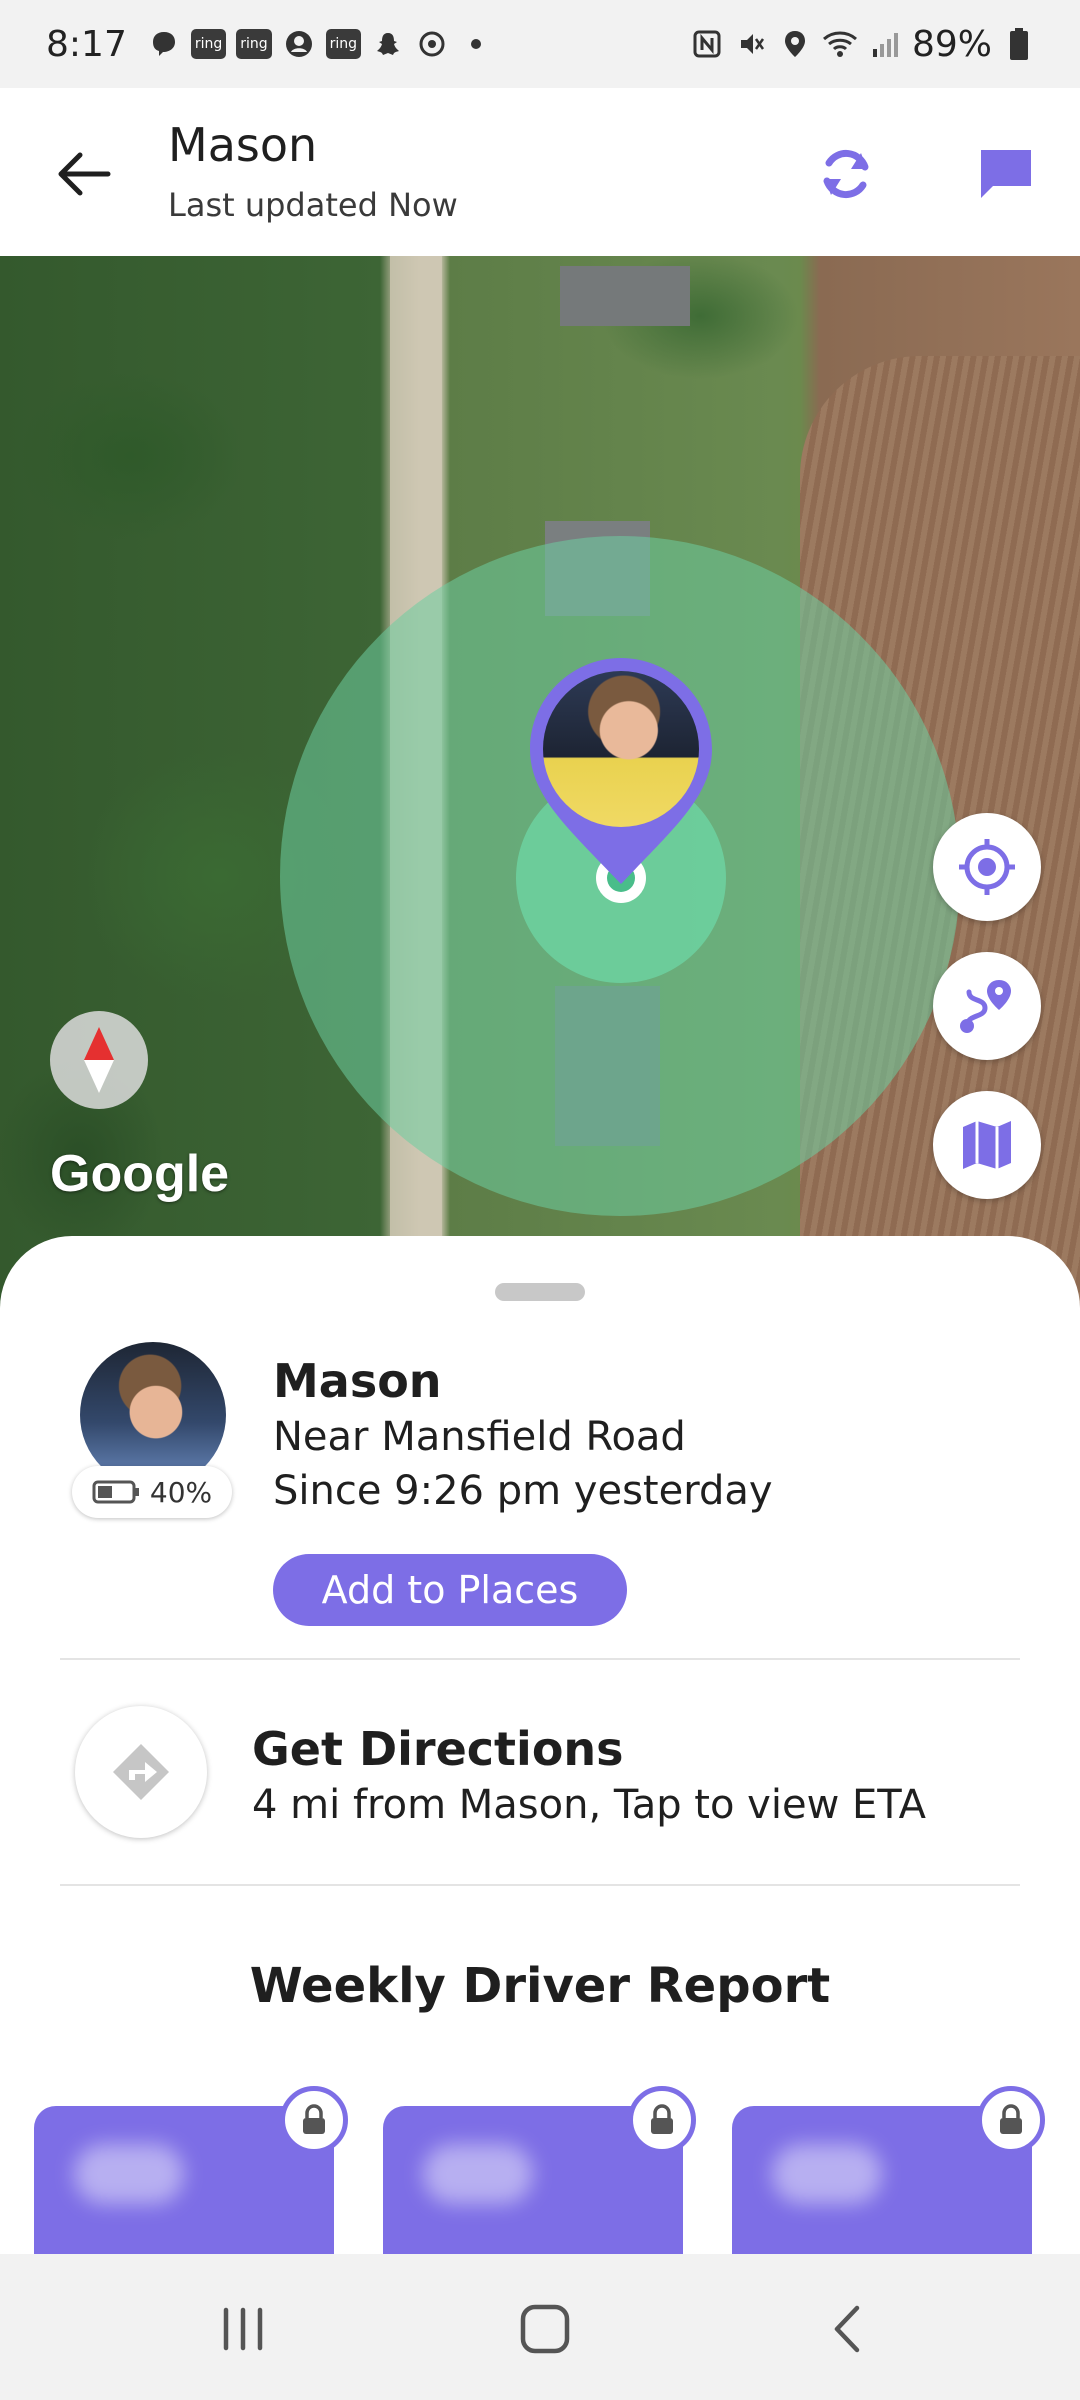 Image resolution: width=1080 pixels, height=2400 pixels. Describe the element at coordinates (840, 44) in the screenshot. I see `wifi-icon` at that location.